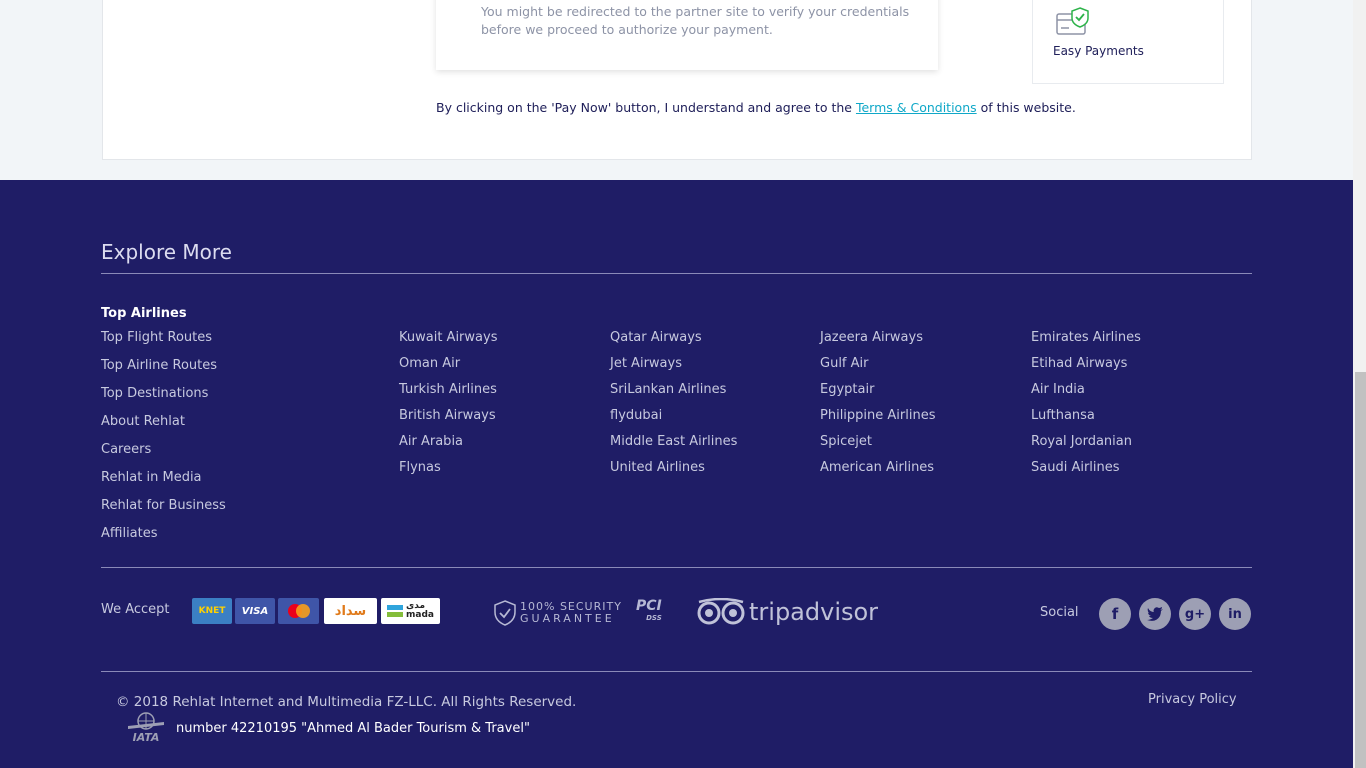  Describe the element at coordinates (1235, 614) in the screenshot. I see `linkedin-icon: in` at that location.